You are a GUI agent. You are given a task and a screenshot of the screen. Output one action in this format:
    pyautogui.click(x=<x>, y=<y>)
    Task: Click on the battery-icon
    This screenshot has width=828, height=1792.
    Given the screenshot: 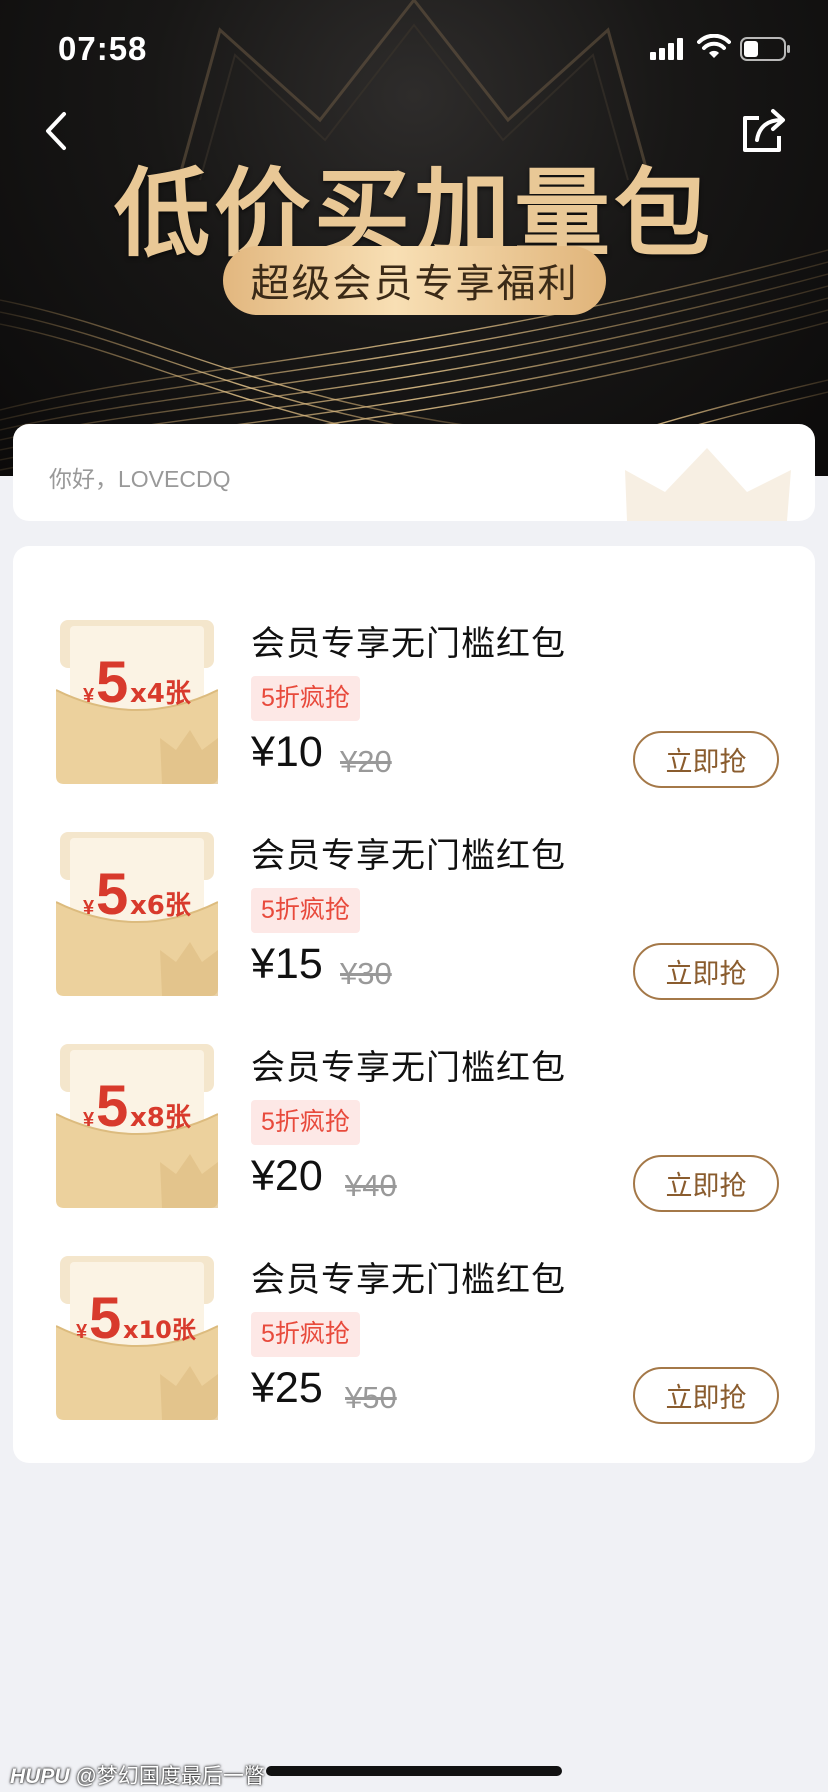 What is the action you would take?
    pyautogui.click(x=765, y=49)
    